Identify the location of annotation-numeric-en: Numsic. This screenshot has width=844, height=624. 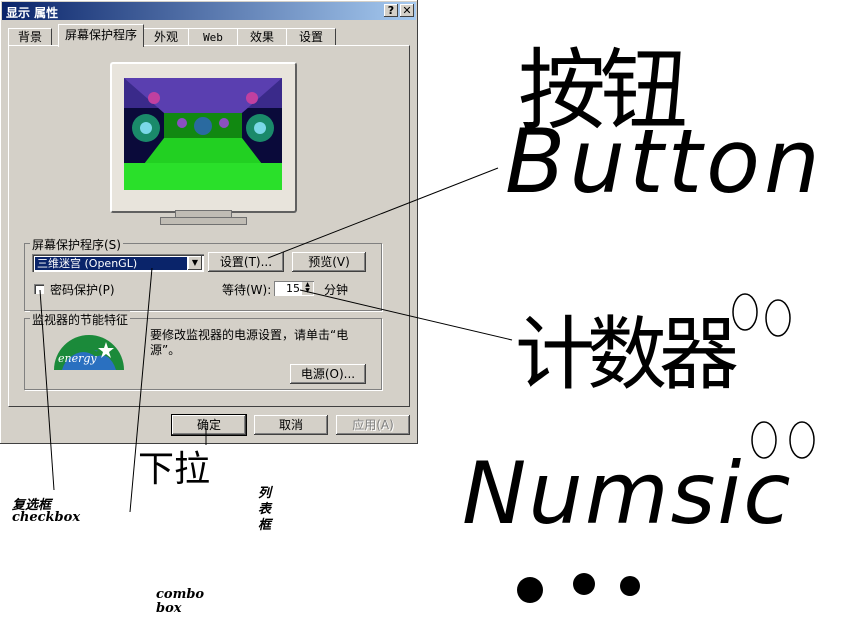
(627, 494).